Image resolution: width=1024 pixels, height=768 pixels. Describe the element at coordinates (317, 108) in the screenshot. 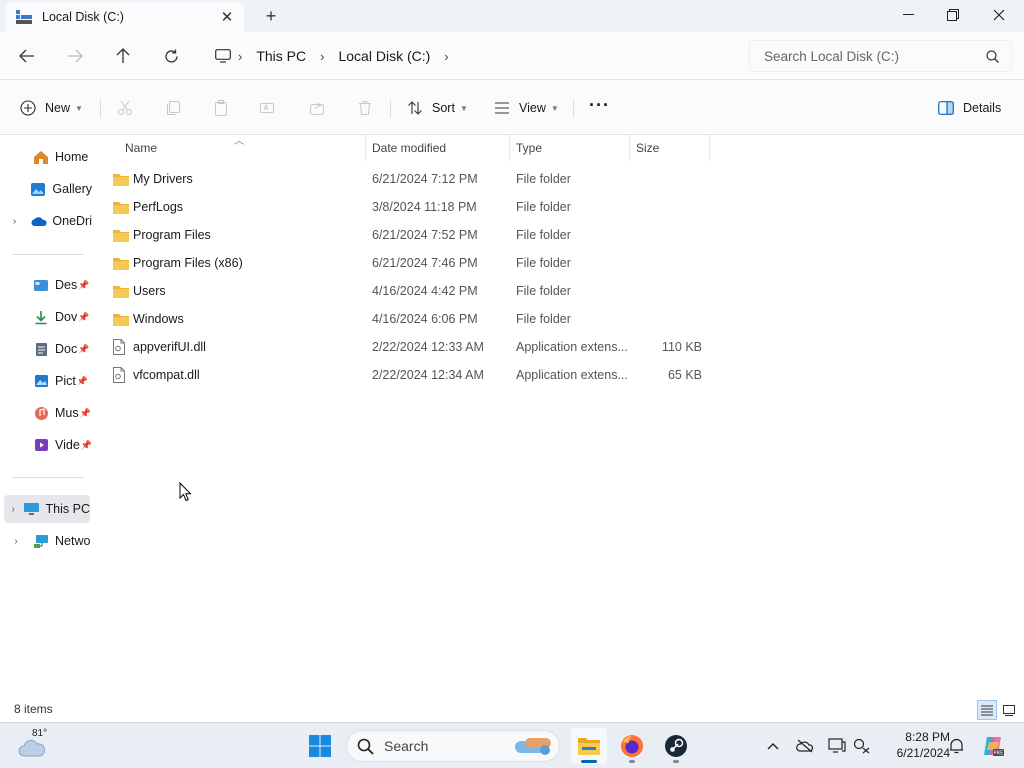

I see `share-icon` at that location.